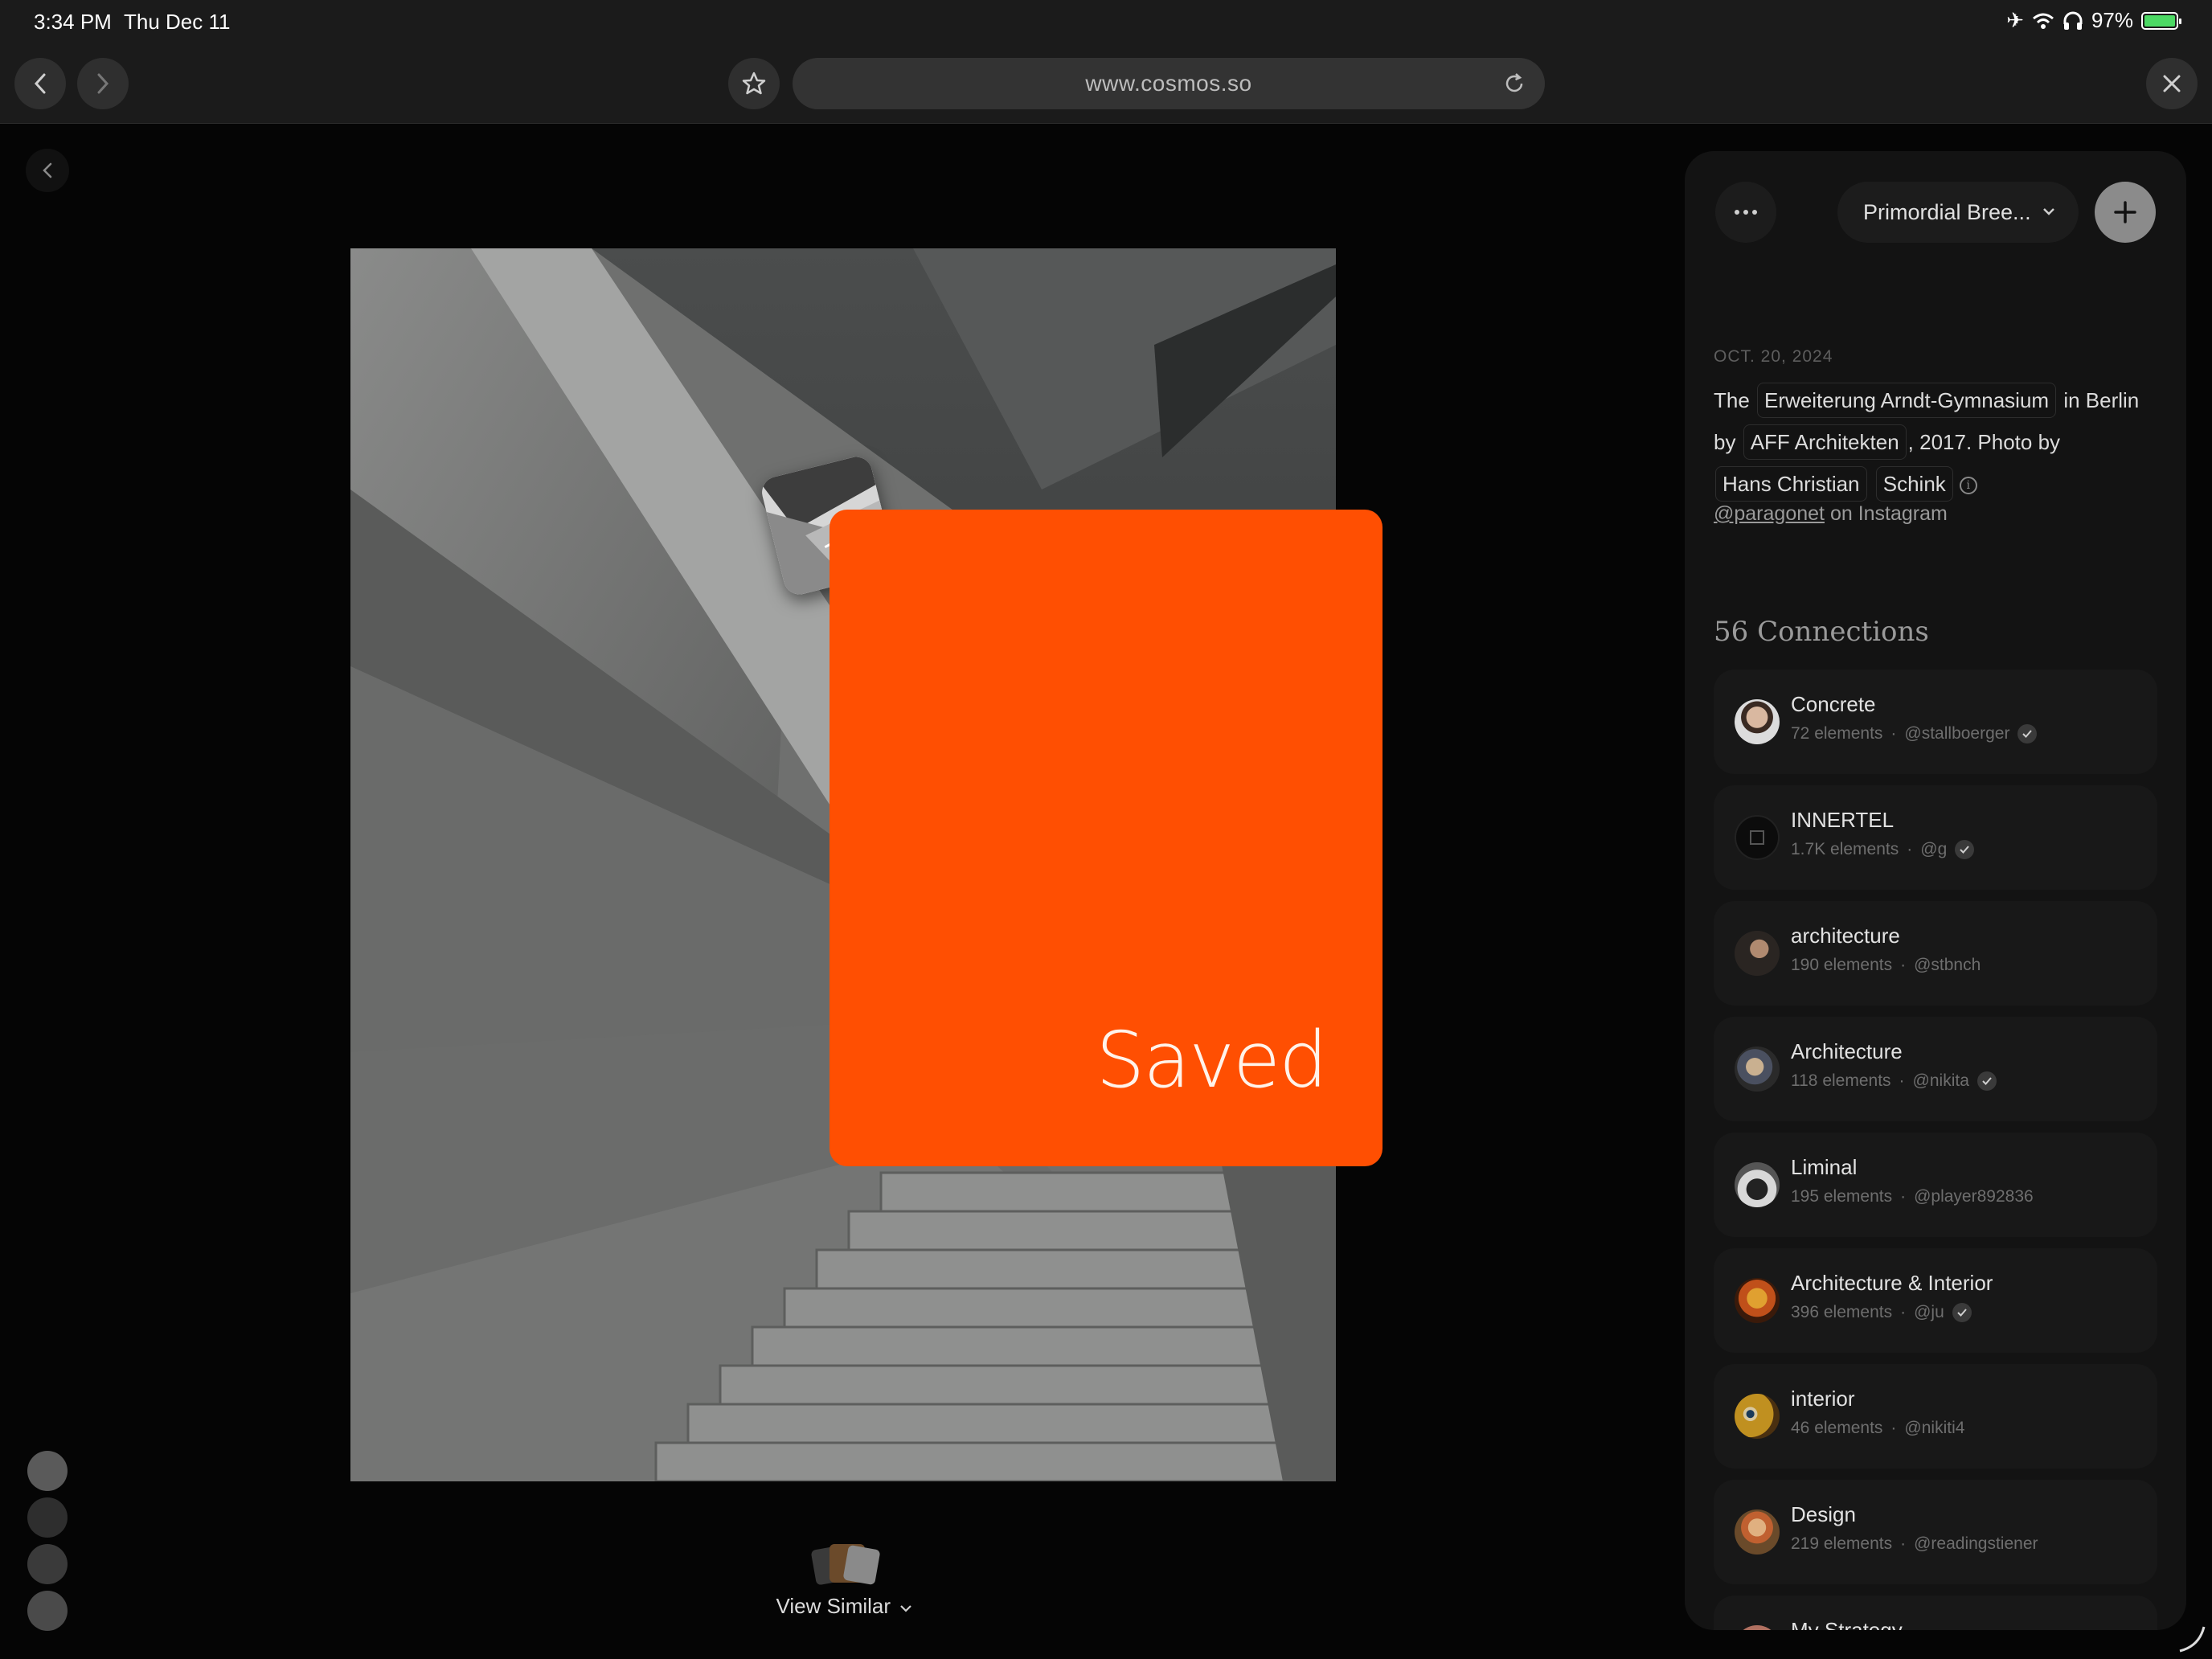 This screenshot has height=1659, width=2212. I want to click on connection-user: @readingstiener, so click(1976, 1543).